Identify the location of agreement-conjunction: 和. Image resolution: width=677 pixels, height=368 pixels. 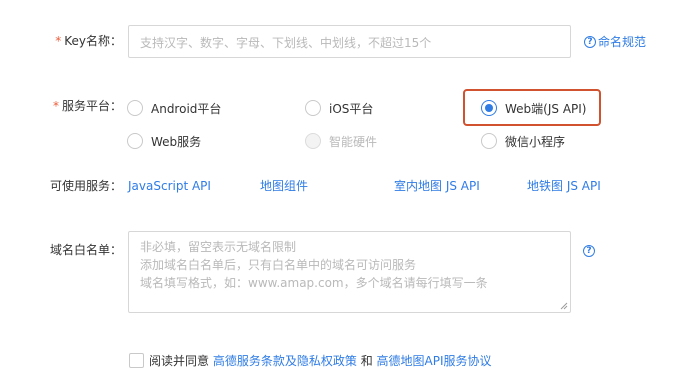
(366, 361).